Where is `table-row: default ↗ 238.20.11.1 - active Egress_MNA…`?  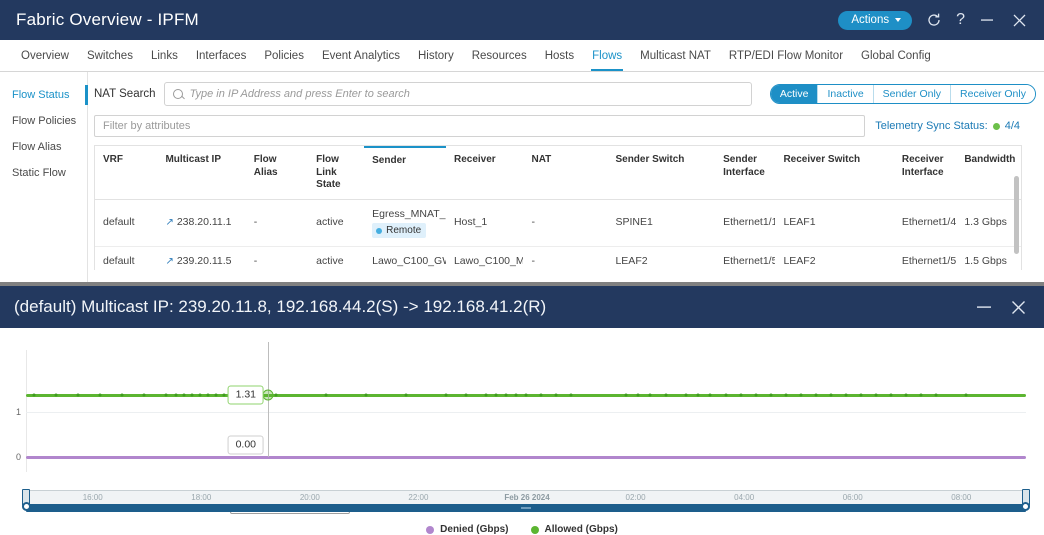
table-row: default ↗ 238.20.11.1 - active Egress_MNA… is located at coordinates (558, 223).